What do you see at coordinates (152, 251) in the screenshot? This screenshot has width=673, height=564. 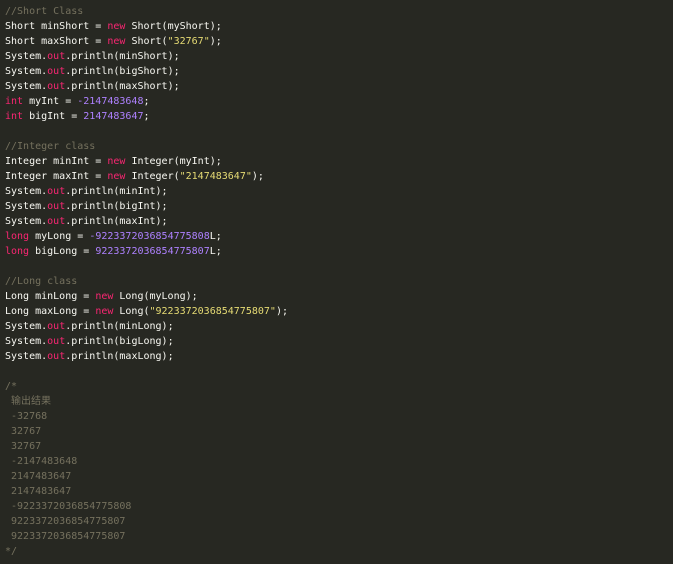 I see `number-token: 9223372036854775807` at bounding box center [152, 251].